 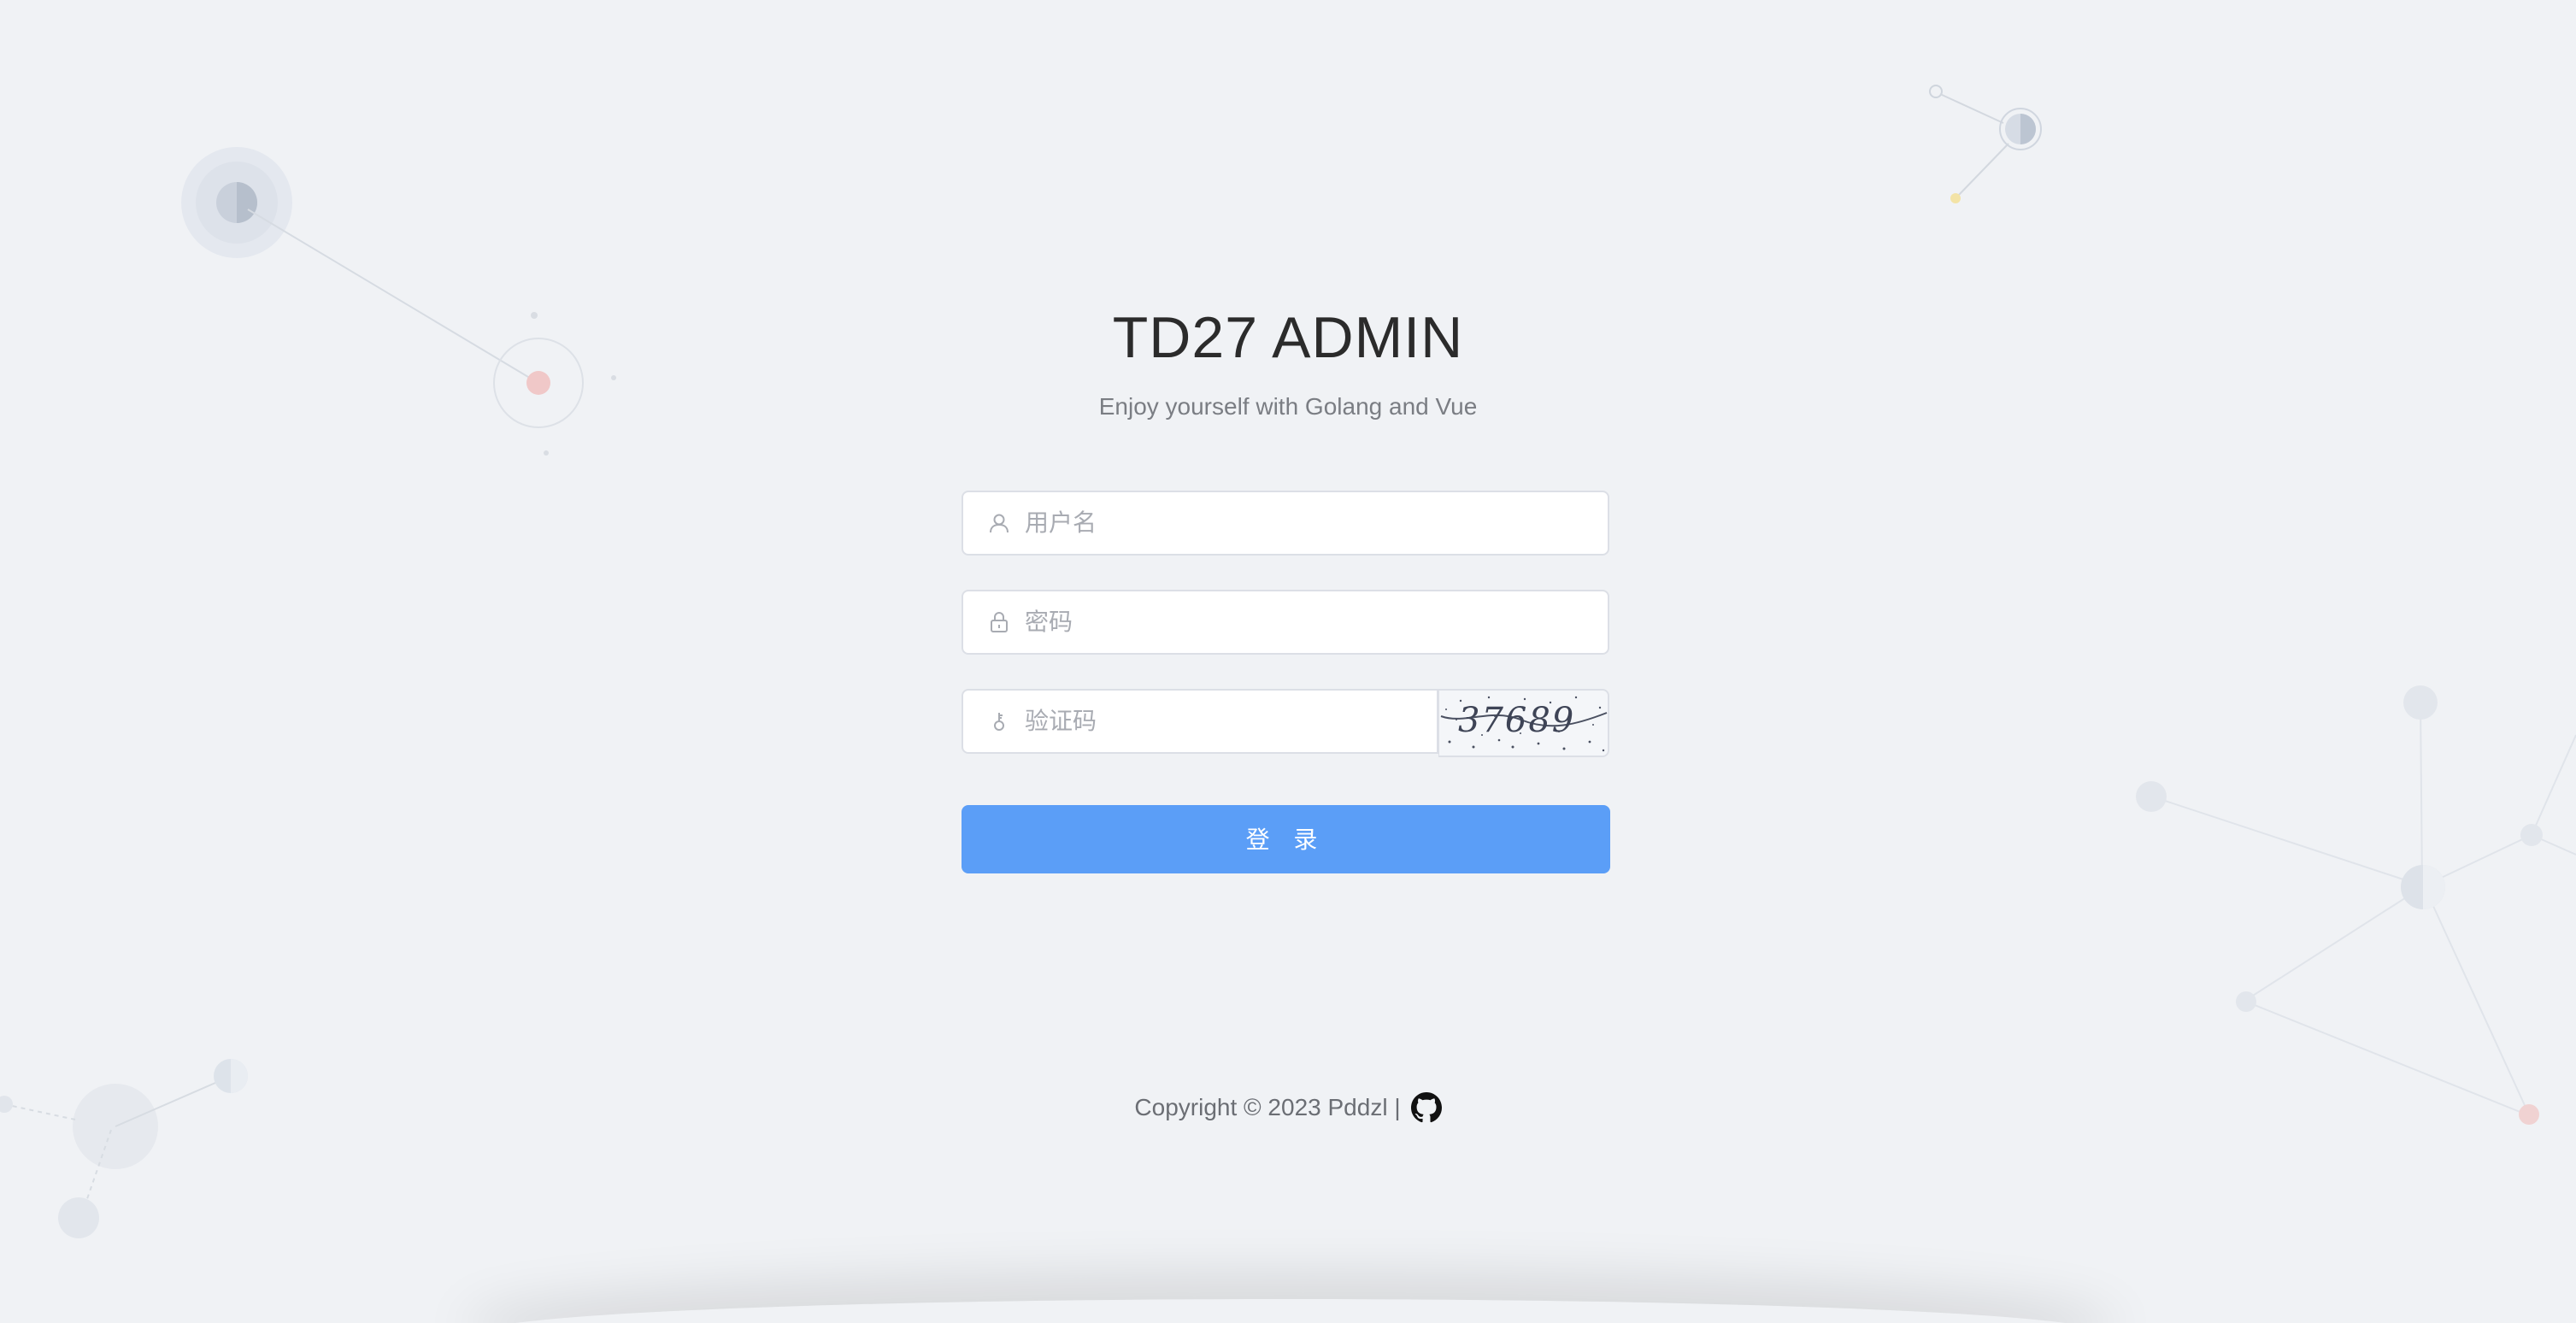 I want to click on github-icon, so click(x=1426, y=1107).